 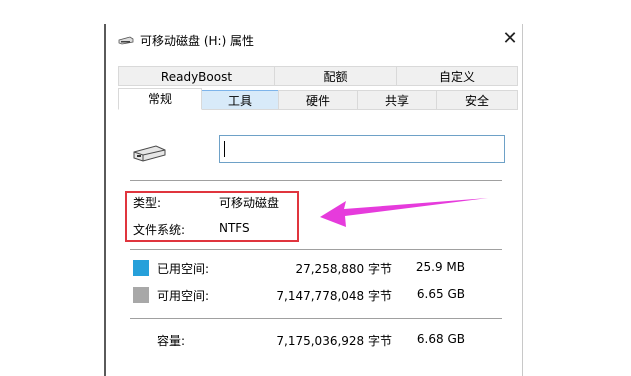 I want to click on tab-quota: 配额, so click(x=335, y=76).